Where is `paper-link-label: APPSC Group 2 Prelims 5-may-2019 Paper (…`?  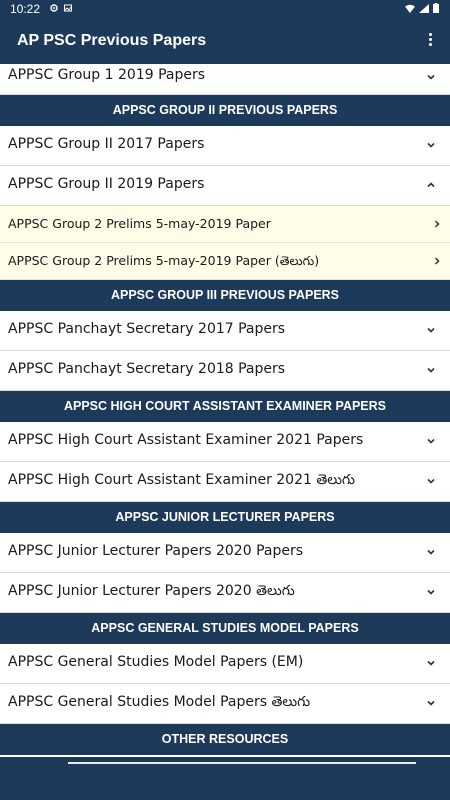 paper-link-label: APPSC Group 2 Prelims 5-may-2019 Paper (… is located at coordinates (164, 260).